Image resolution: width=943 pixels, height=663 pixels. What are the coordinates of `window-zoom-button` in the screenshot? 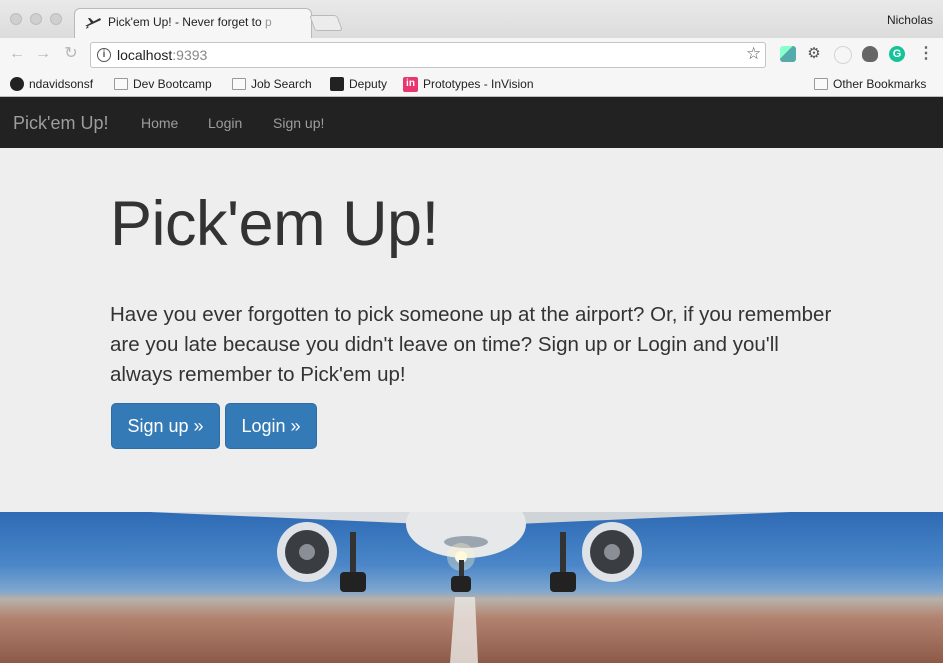 It's located at (56, 19).